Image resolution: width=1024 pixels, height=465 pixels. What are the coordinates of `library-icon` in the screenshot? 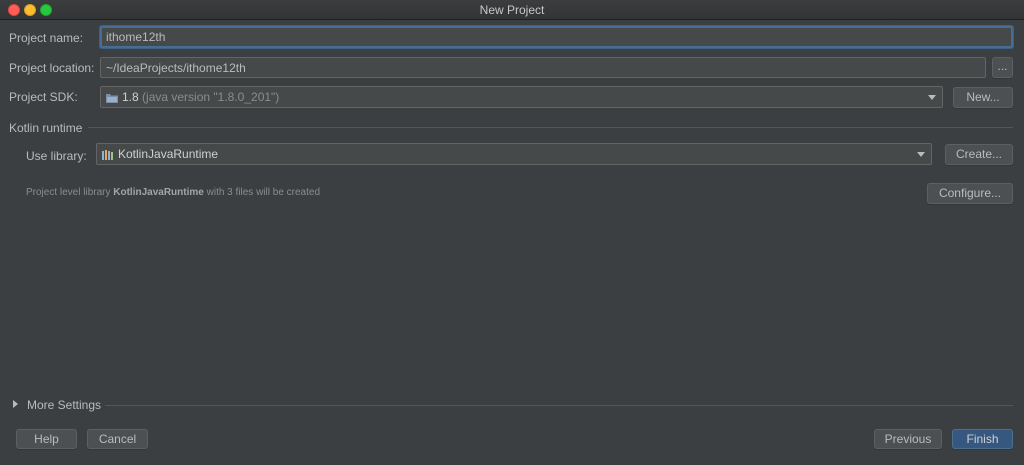 It's located at (107, 154).